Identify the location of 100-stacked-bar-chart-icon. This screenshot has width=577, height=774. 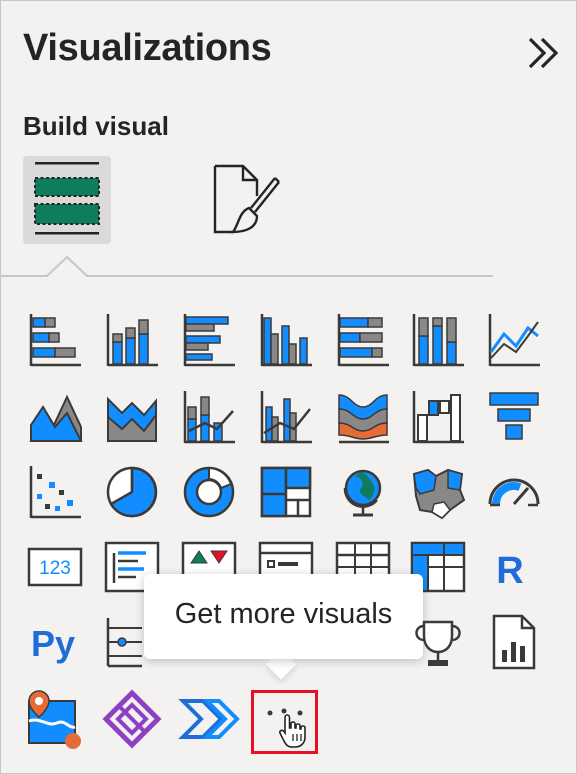
(363, 340).